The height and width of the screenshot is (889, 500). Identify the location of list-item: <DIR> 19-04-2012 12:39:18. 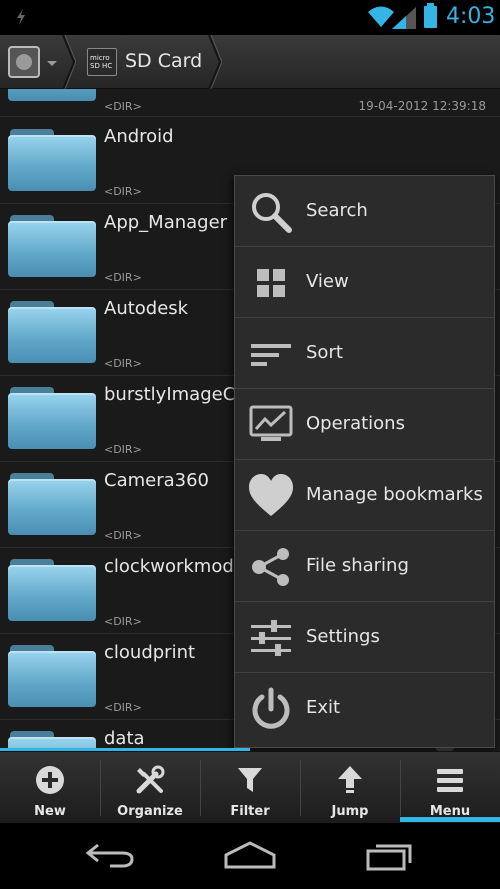
(250, 103).